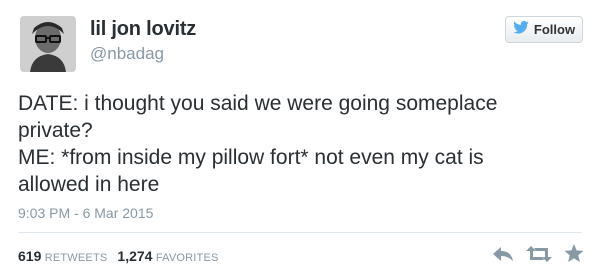 The image size is (600, 278). I want to click on favorite-icon, so click(574, 256).